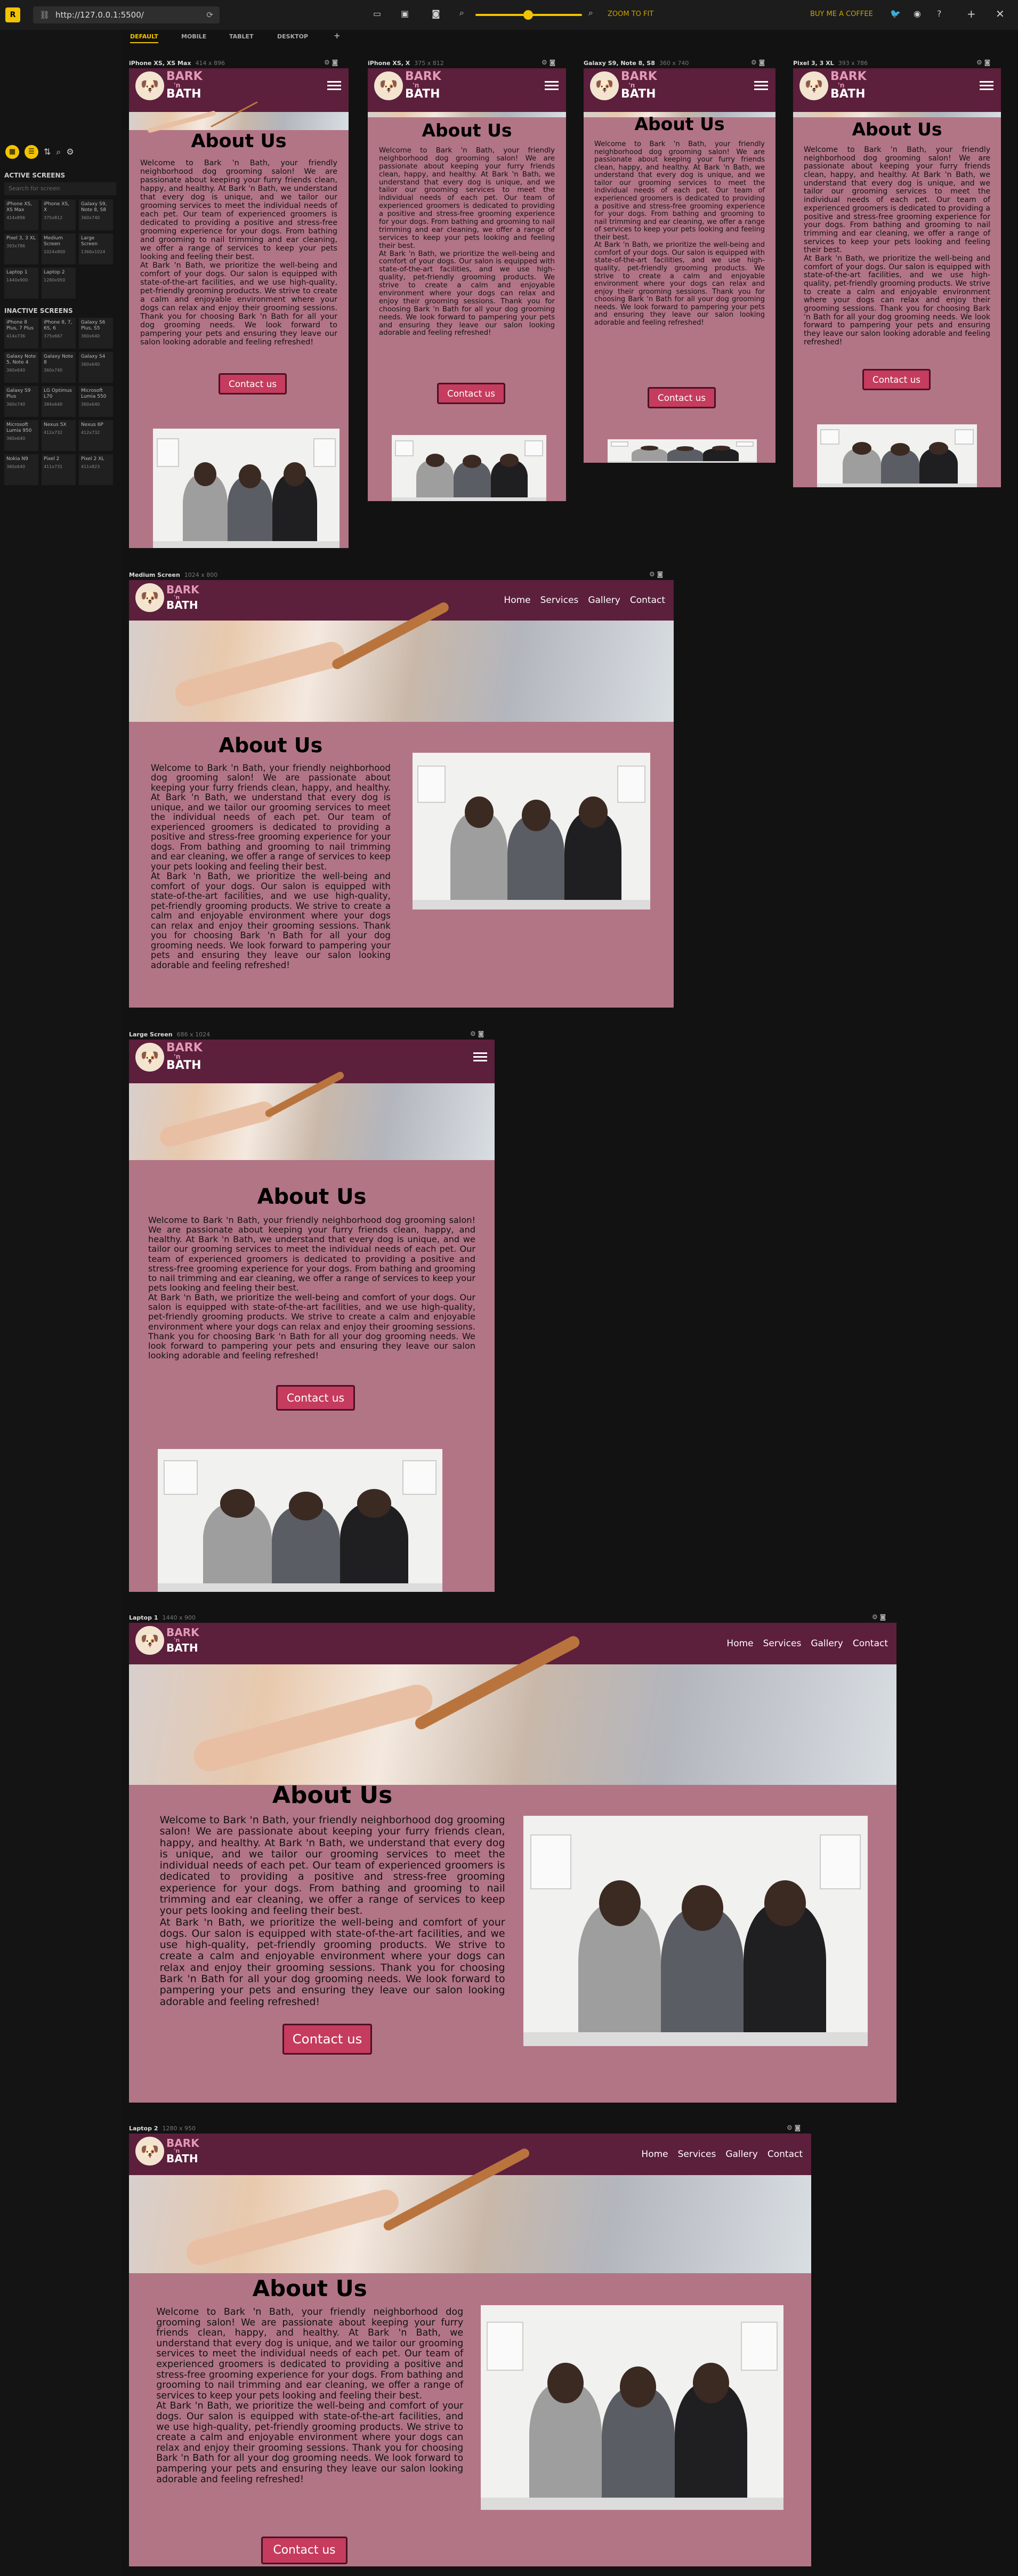 Image resolution: width=1018 pixels, height=2576 pixels. I want to click on sidebar-screen-item: Galaxy Note 5, Note 4 360x640, so click(21, 367).